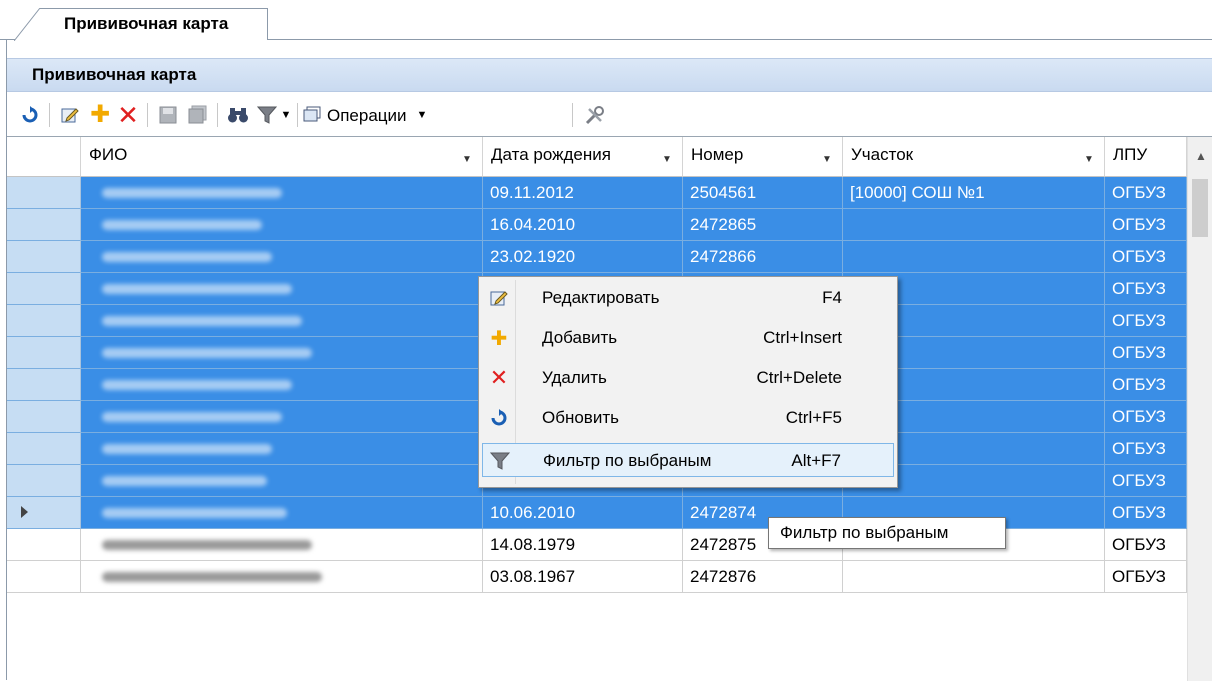 The image size is (1212, 681). Describe the element at coordinates (1199, 409) in the screenshot. I see `vertical-scrollbar: ▲` at that location.